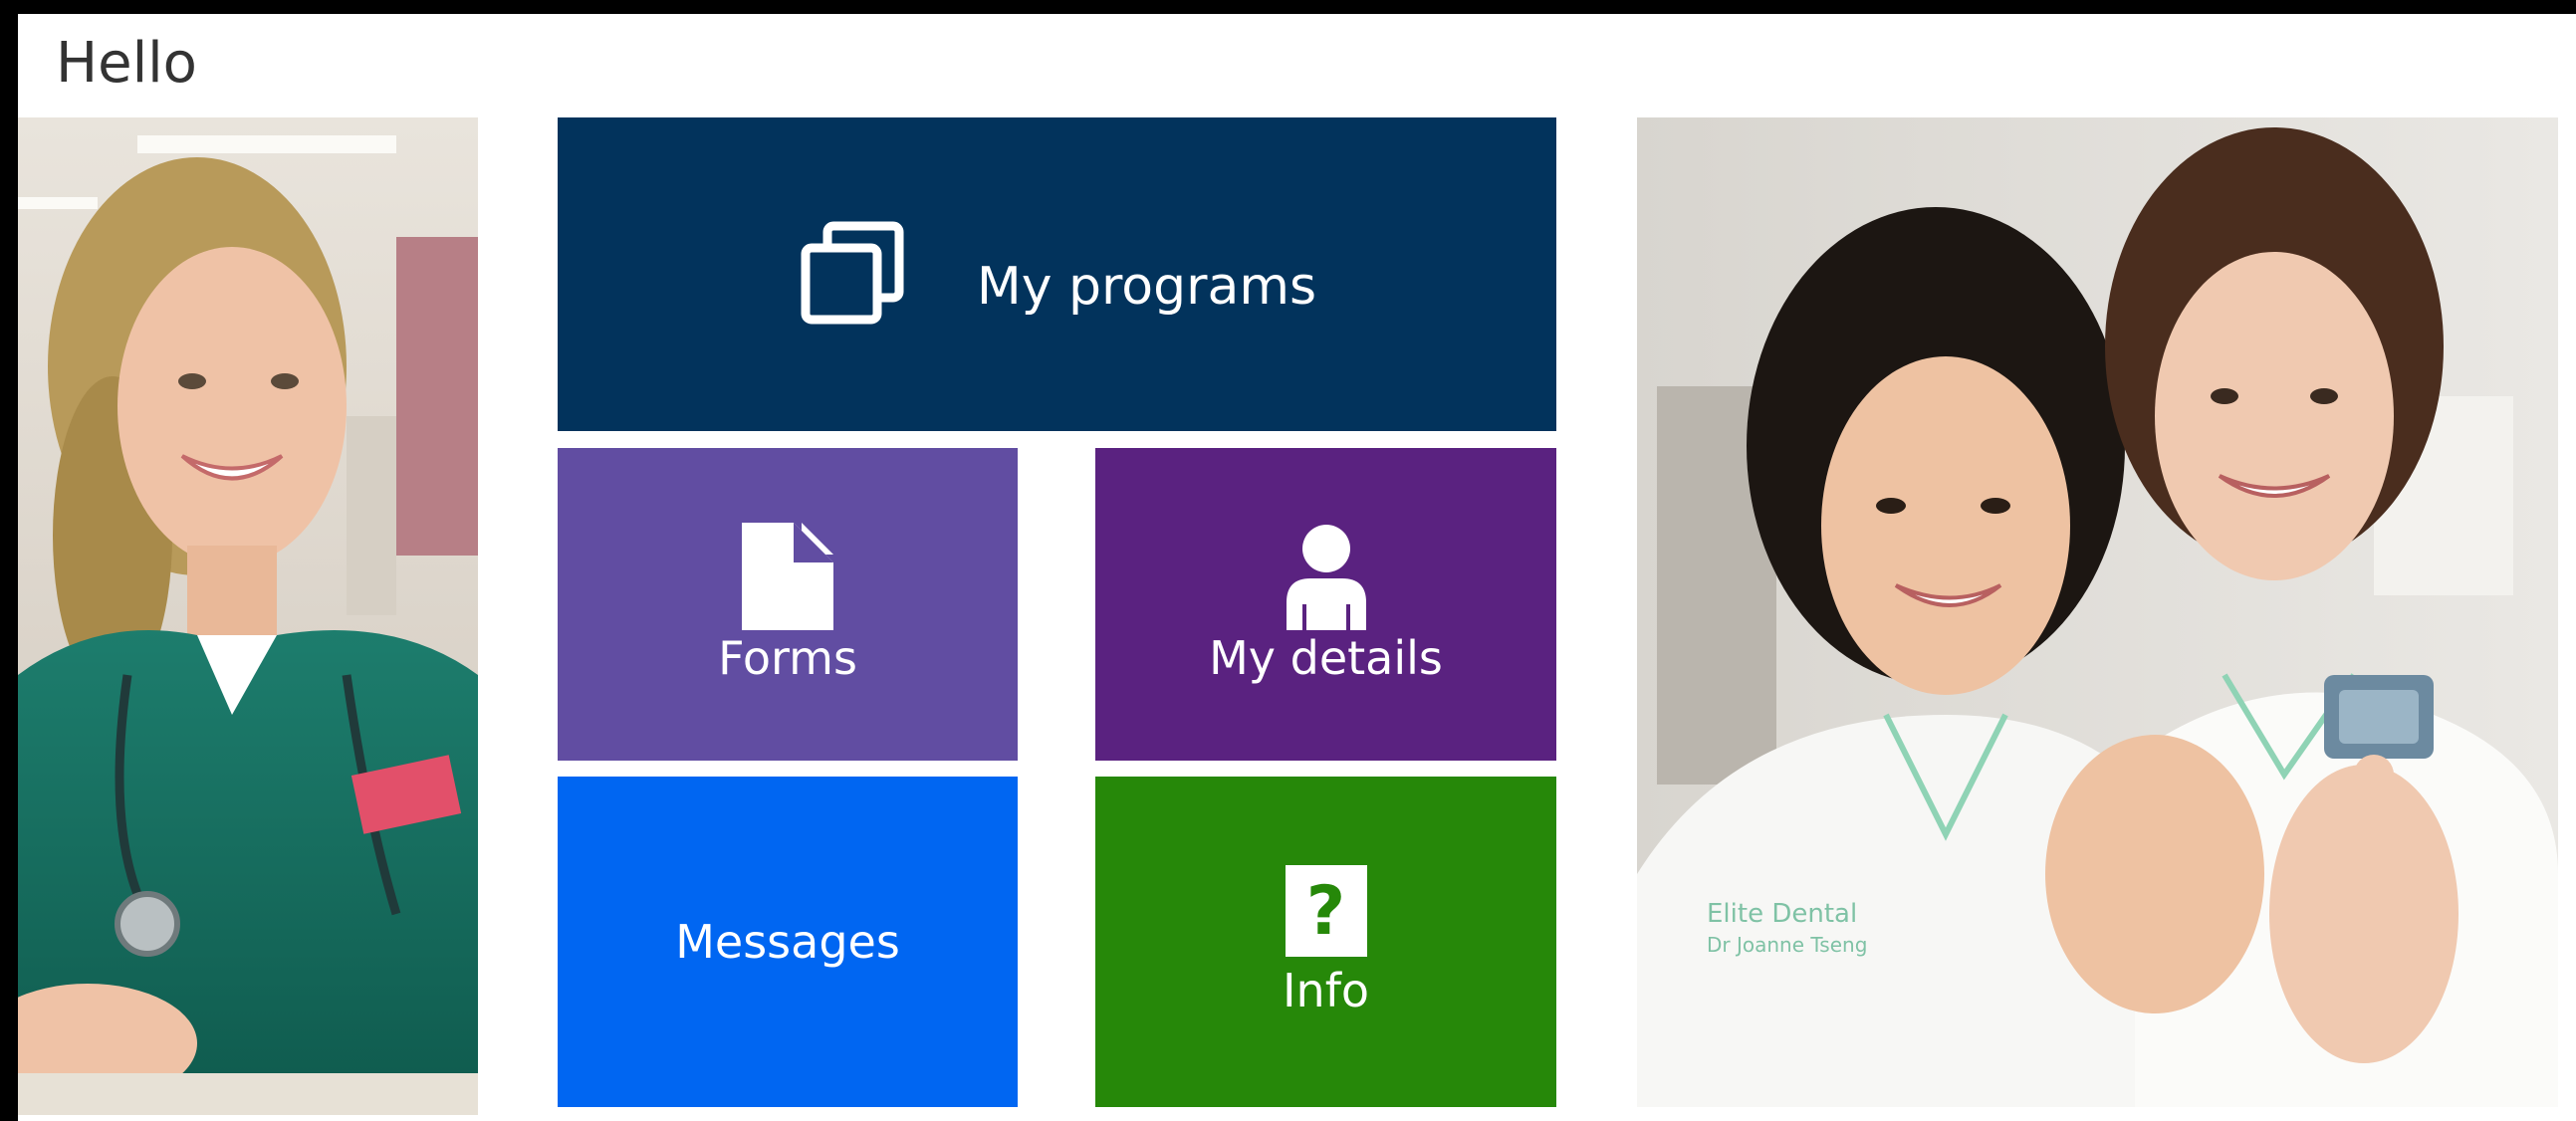  I want to click on question-glyph: ?, so click(1325, 911).